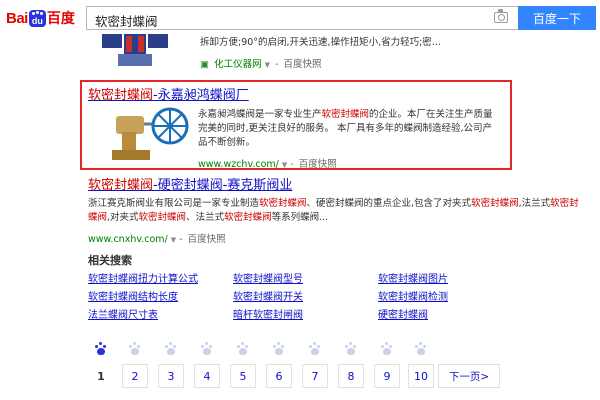  I want to click on page-number: 6, so click(279, 376).